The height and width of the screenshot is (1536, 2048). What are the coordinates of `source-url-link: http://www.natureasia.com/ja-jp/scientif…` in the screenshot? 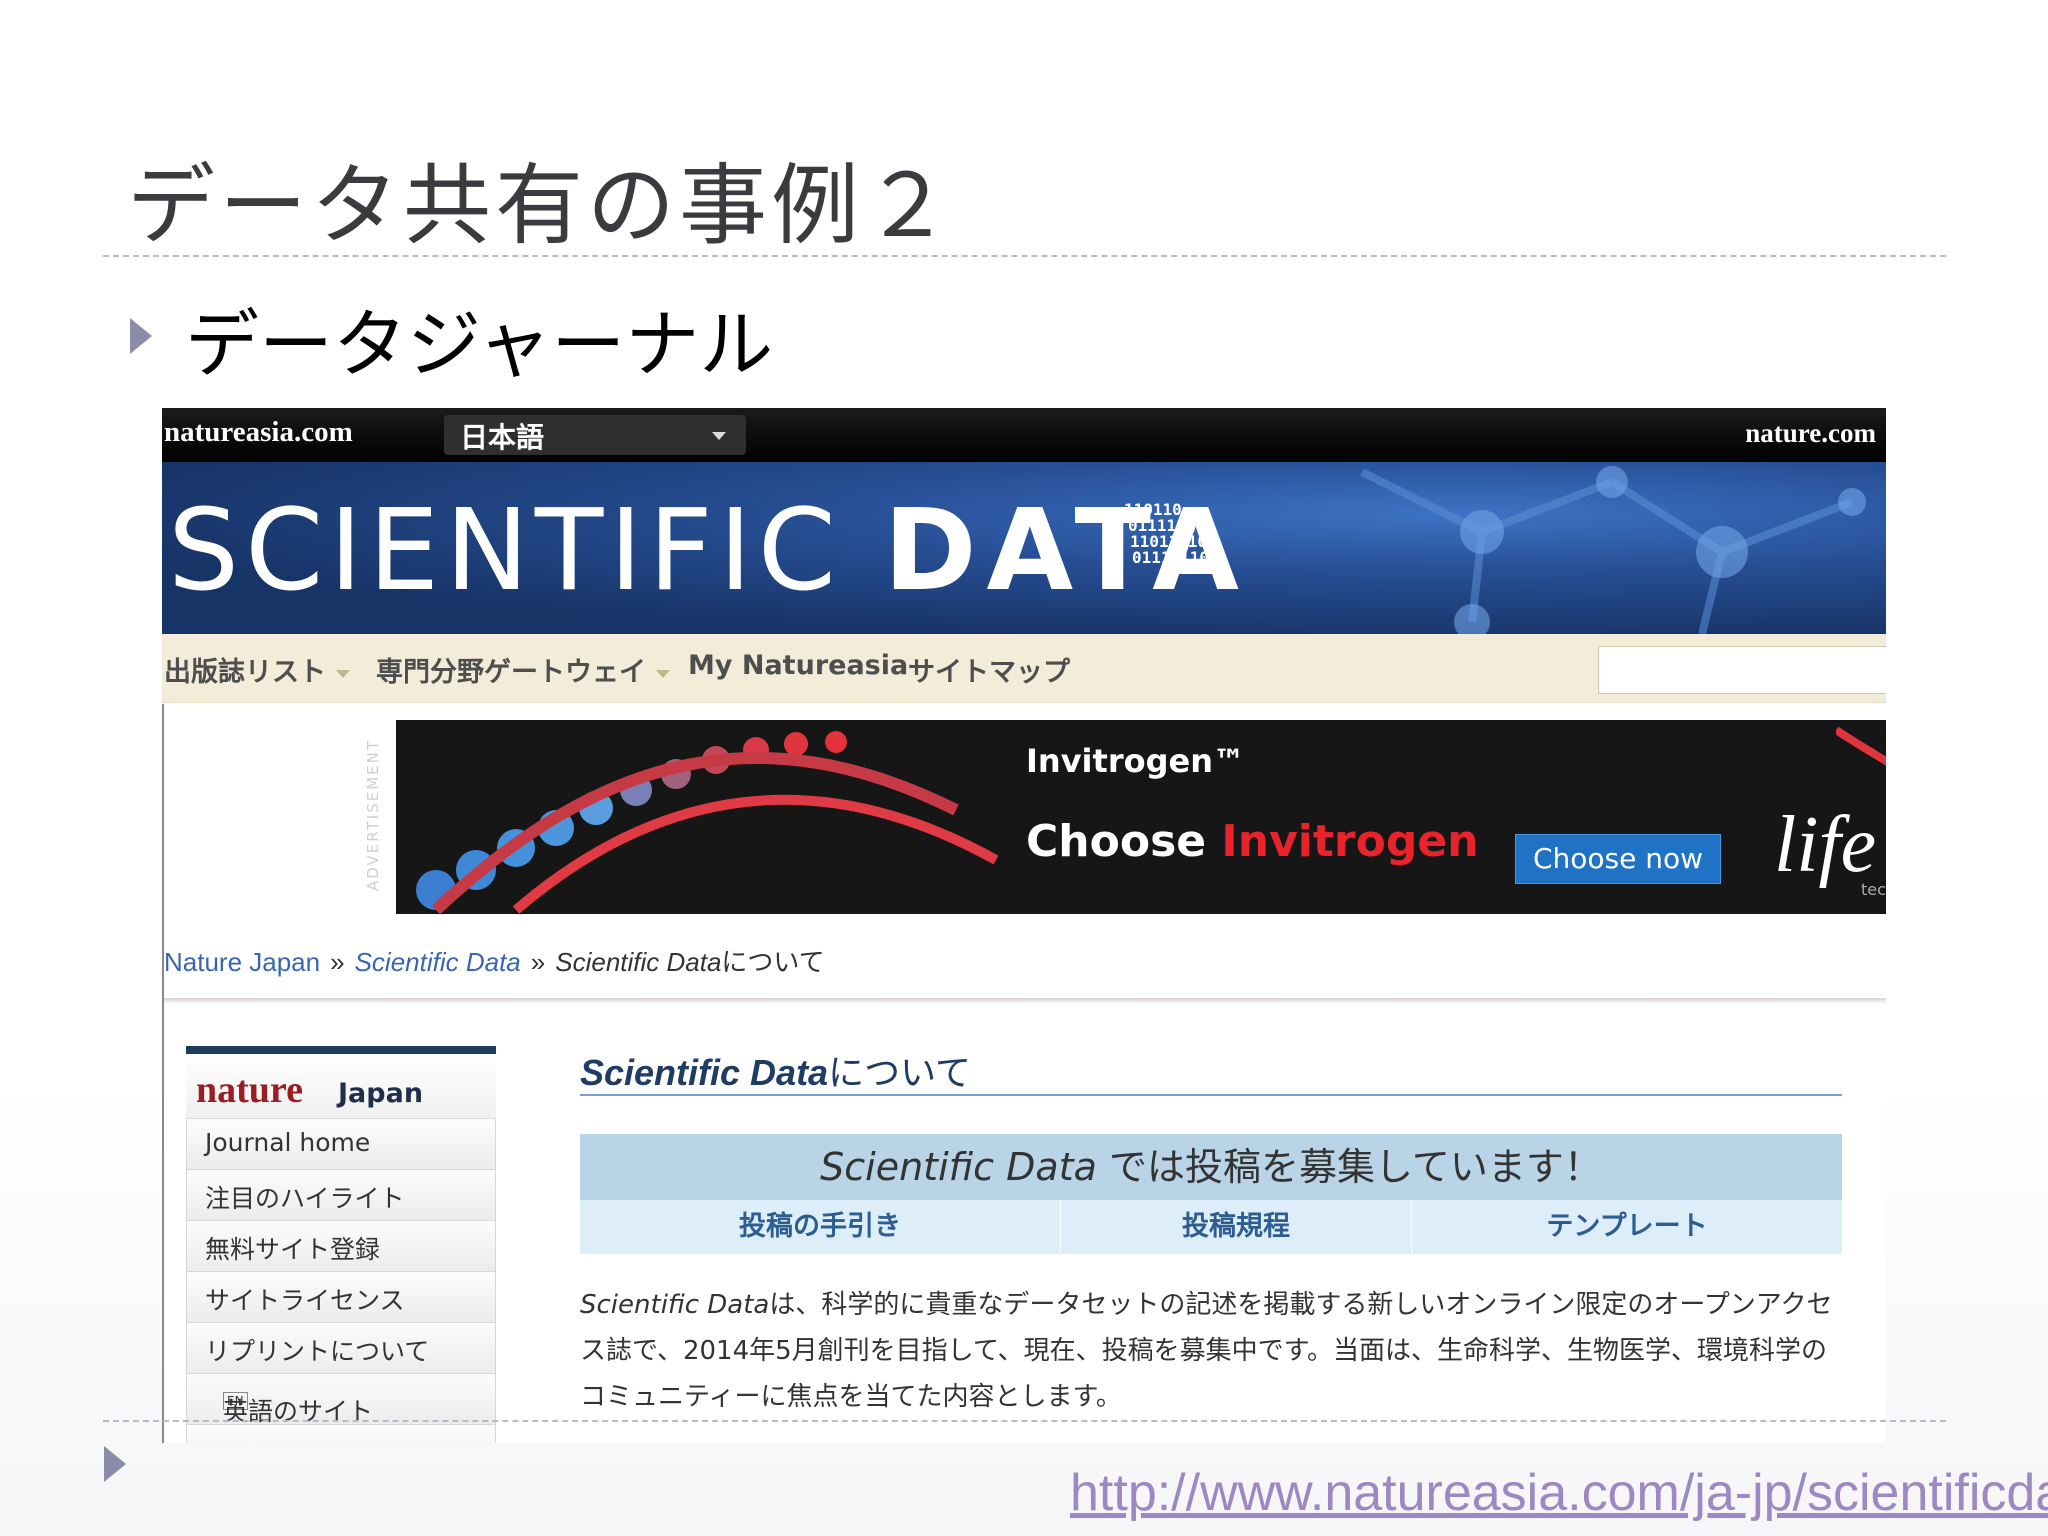 It's located at (1559, 1493).